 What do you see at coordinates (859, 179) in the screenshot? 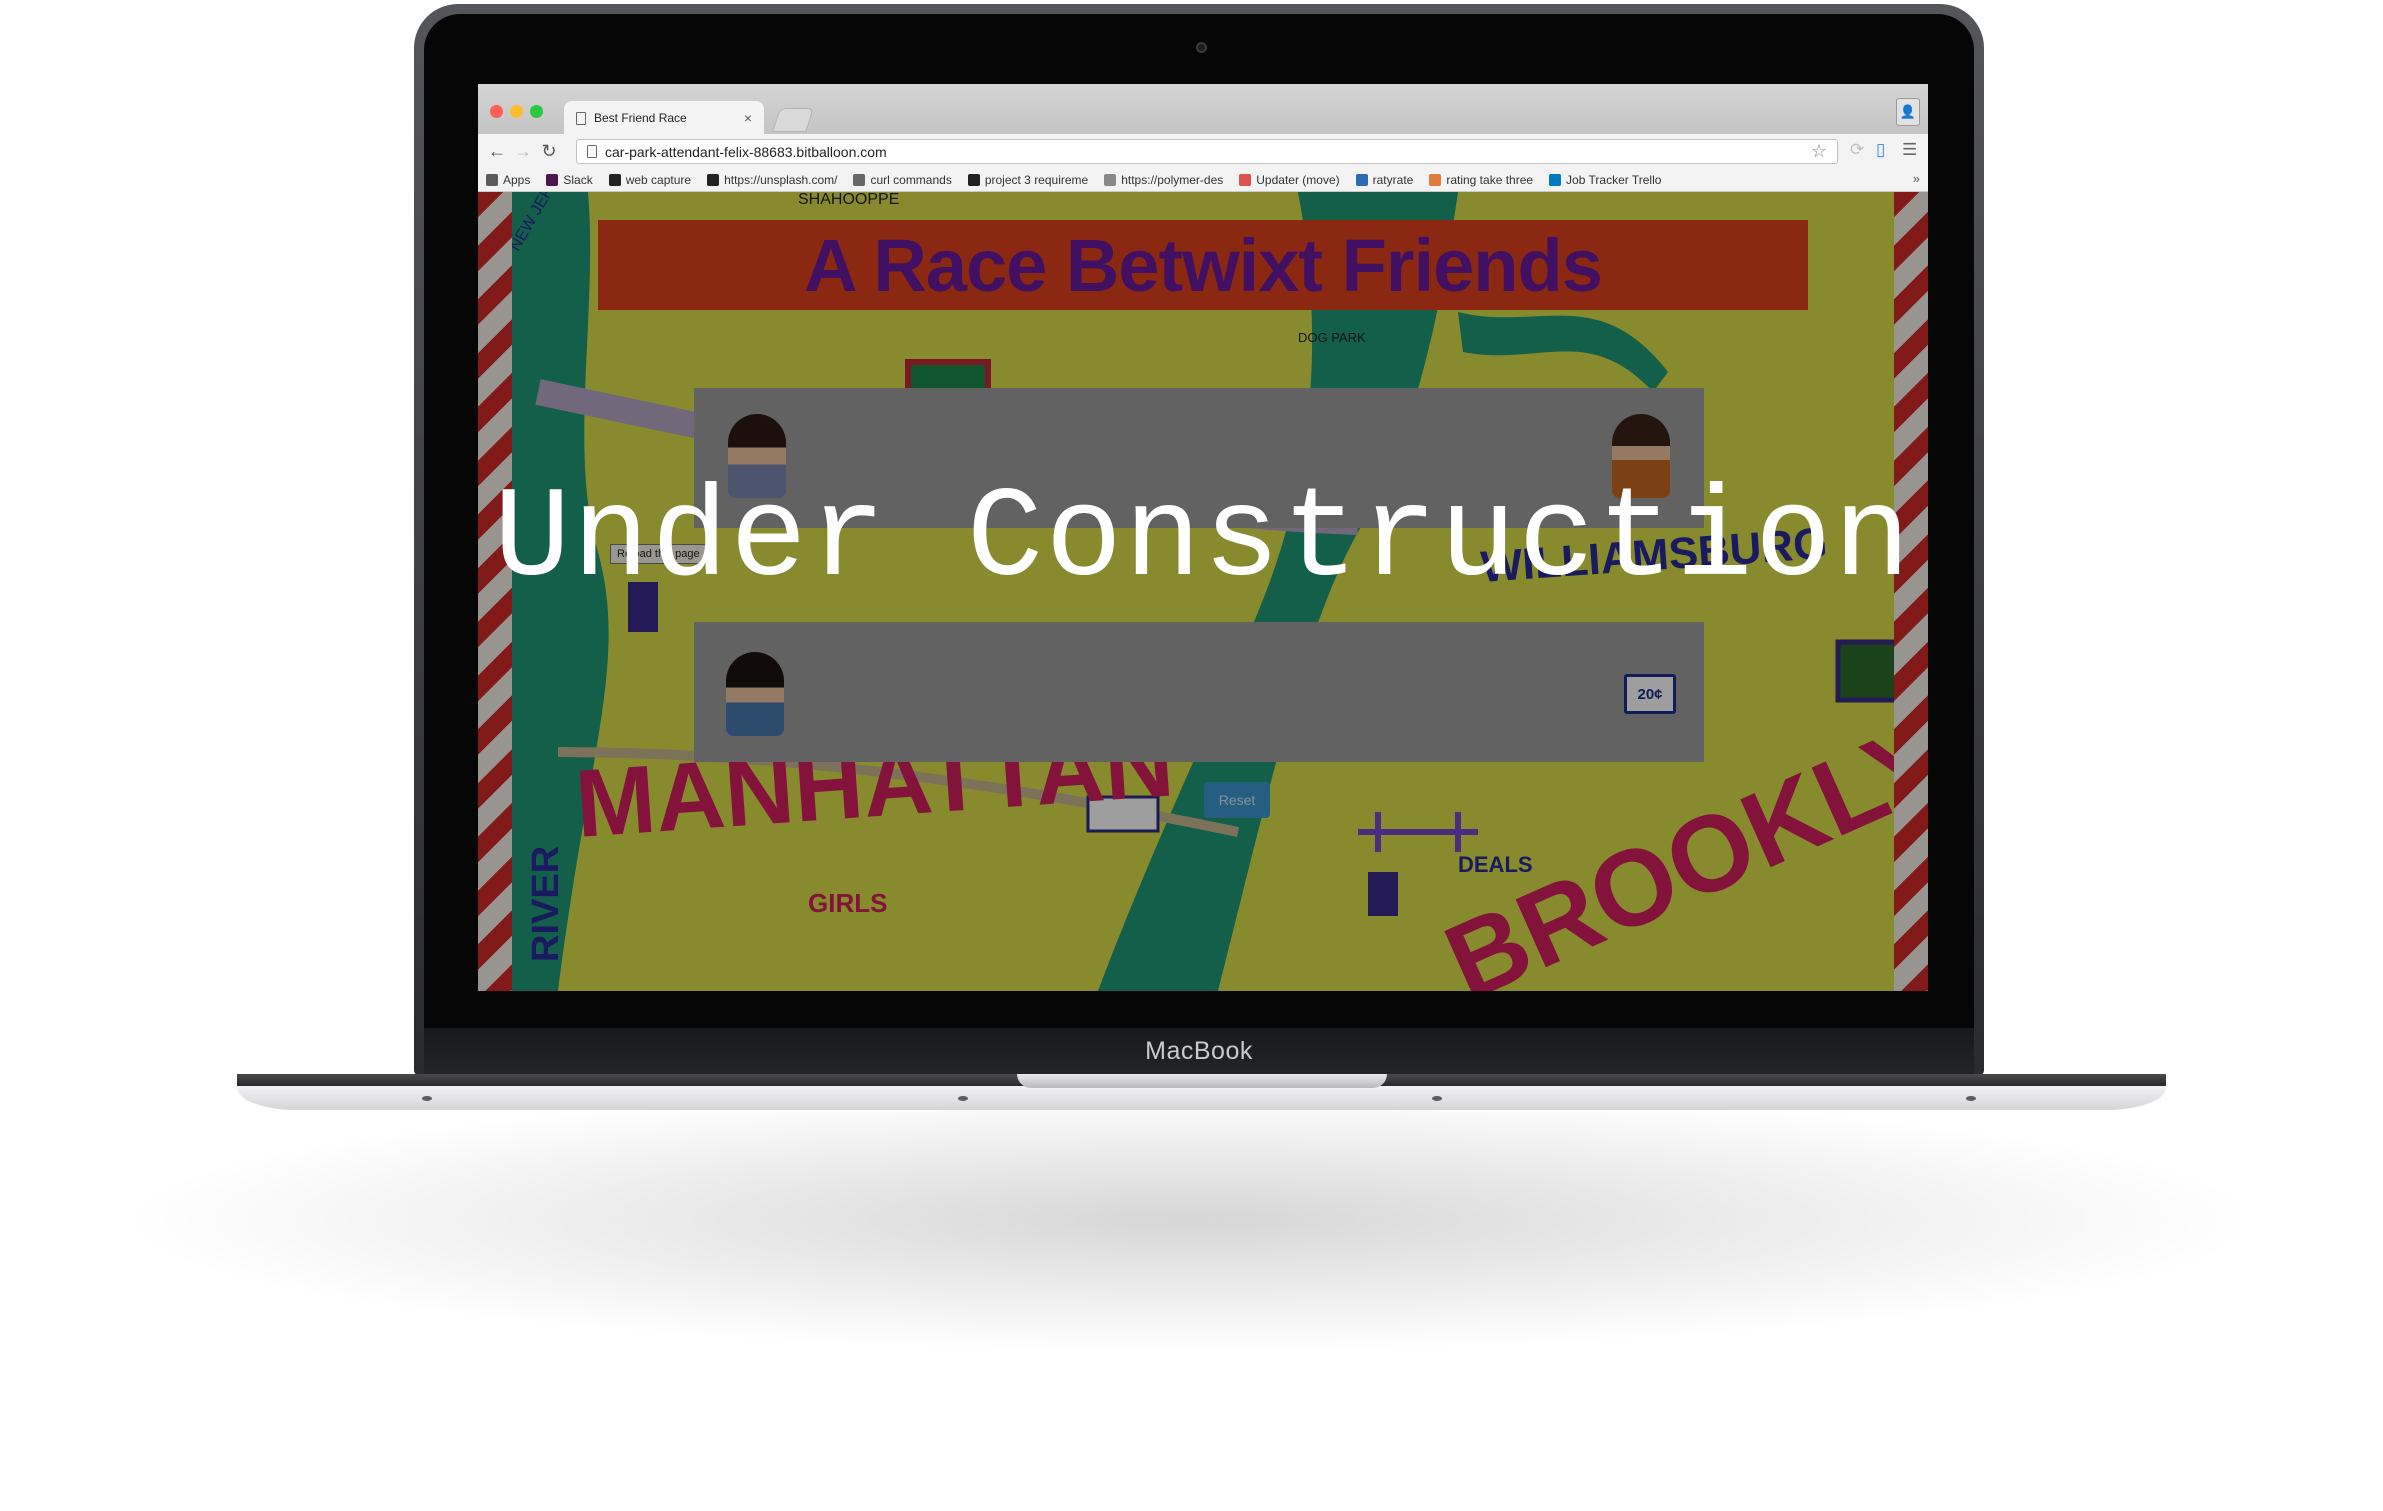
I see `slashes-icon` at bounding box center [859, 179].